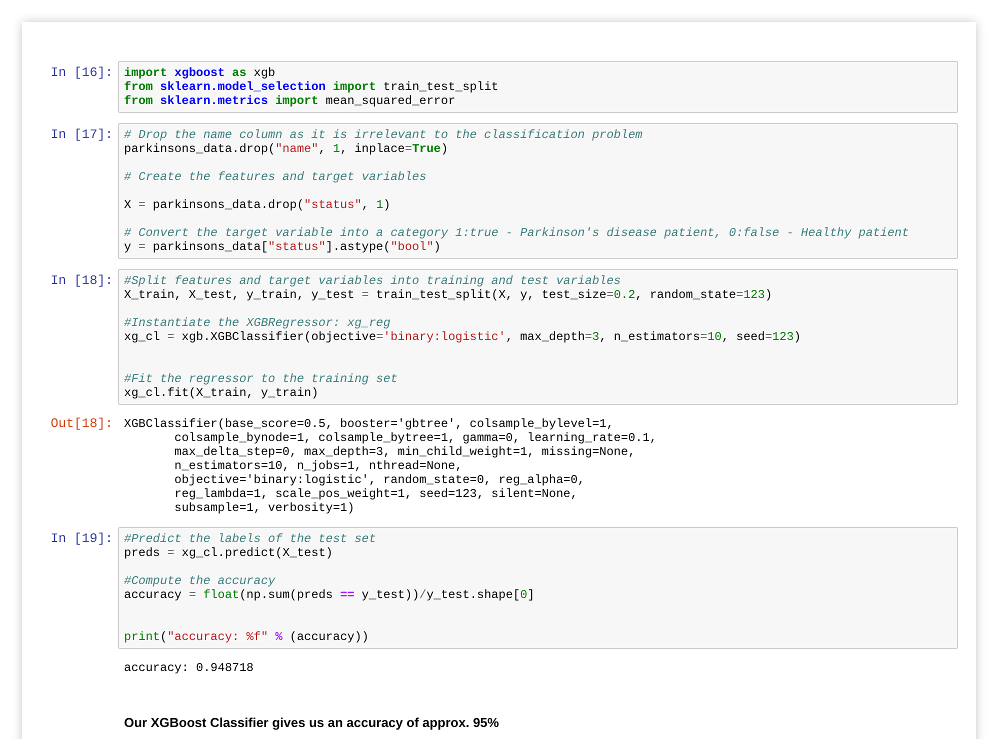 The image size is (1000, 739). Describe the element at coordinates (311, 722) in the screenshot. I see `markdown-text: Our XGBoost Classifier gives us an accuracy of approx. 95%` at that location.